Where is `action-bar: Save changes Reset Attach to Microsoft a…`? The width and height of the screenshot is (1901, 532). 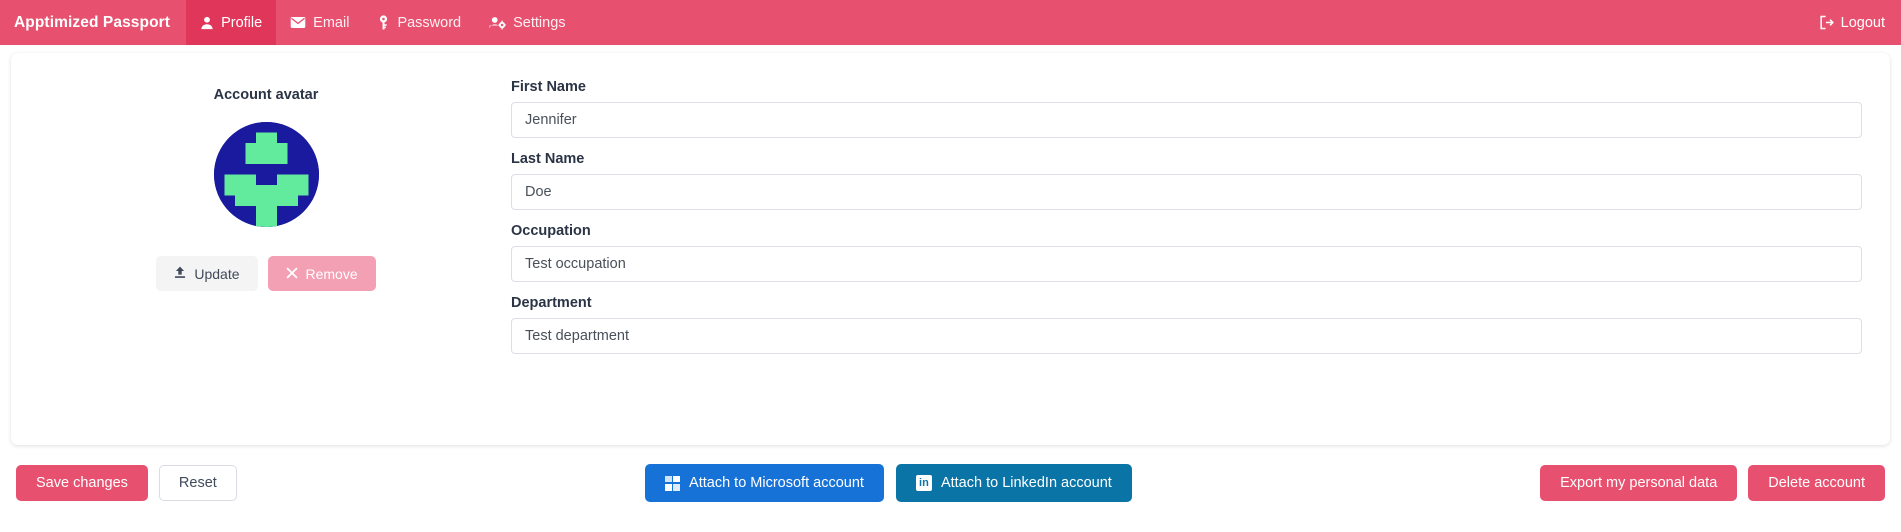 action-bar: Save changes Reset Attach to Microsoft a… is located at coordinates (950, 473).